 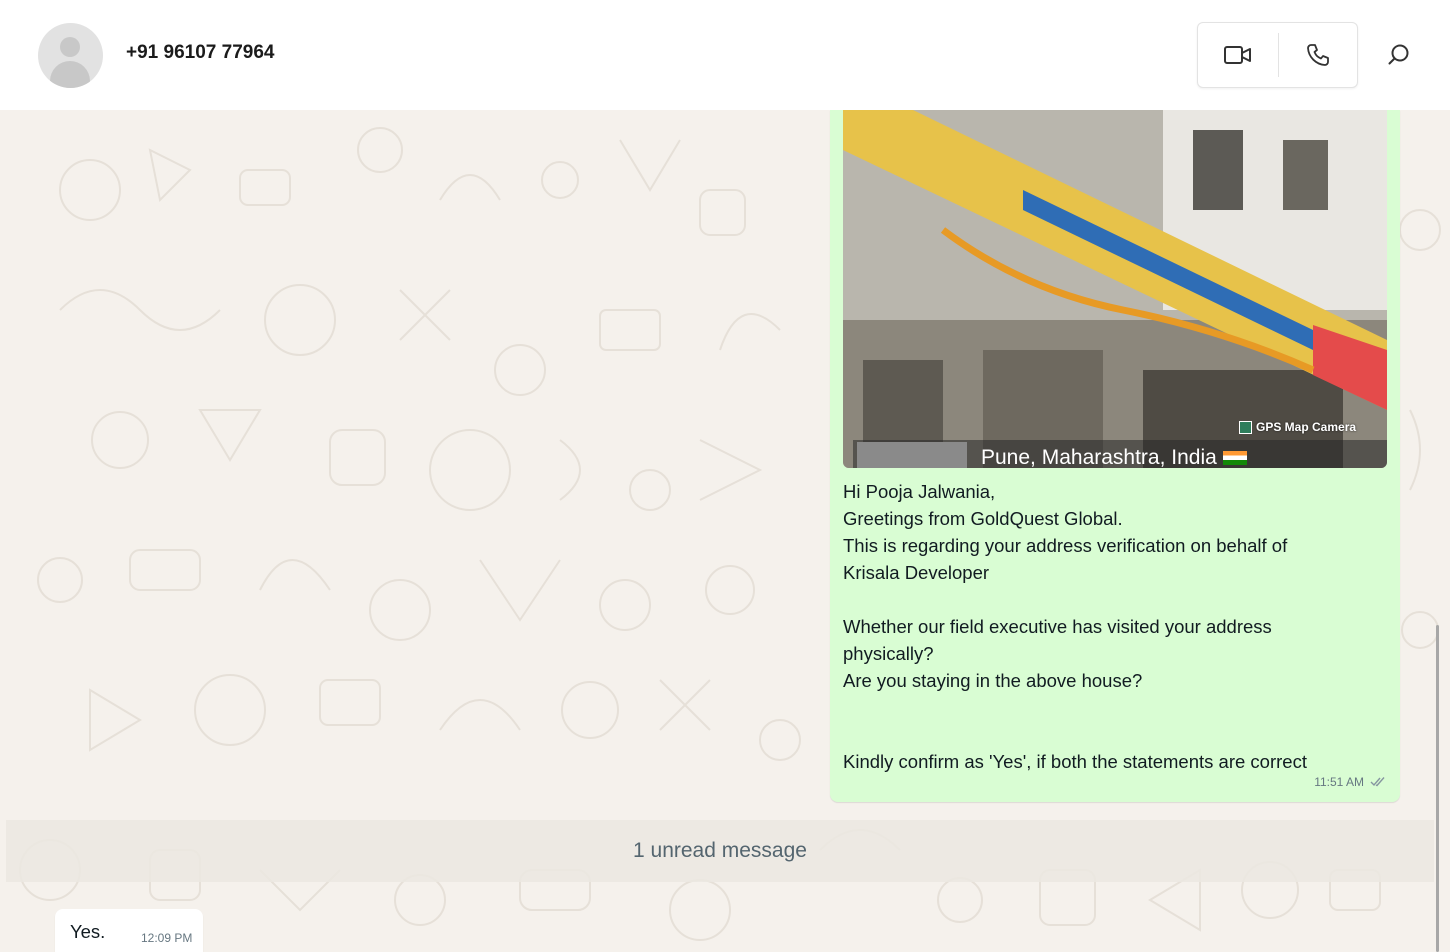 What do you see at coordinates (725, 55) in the screenshot?
I see `chat-header: +91 96107 77964` at bounding box center [725, 55].